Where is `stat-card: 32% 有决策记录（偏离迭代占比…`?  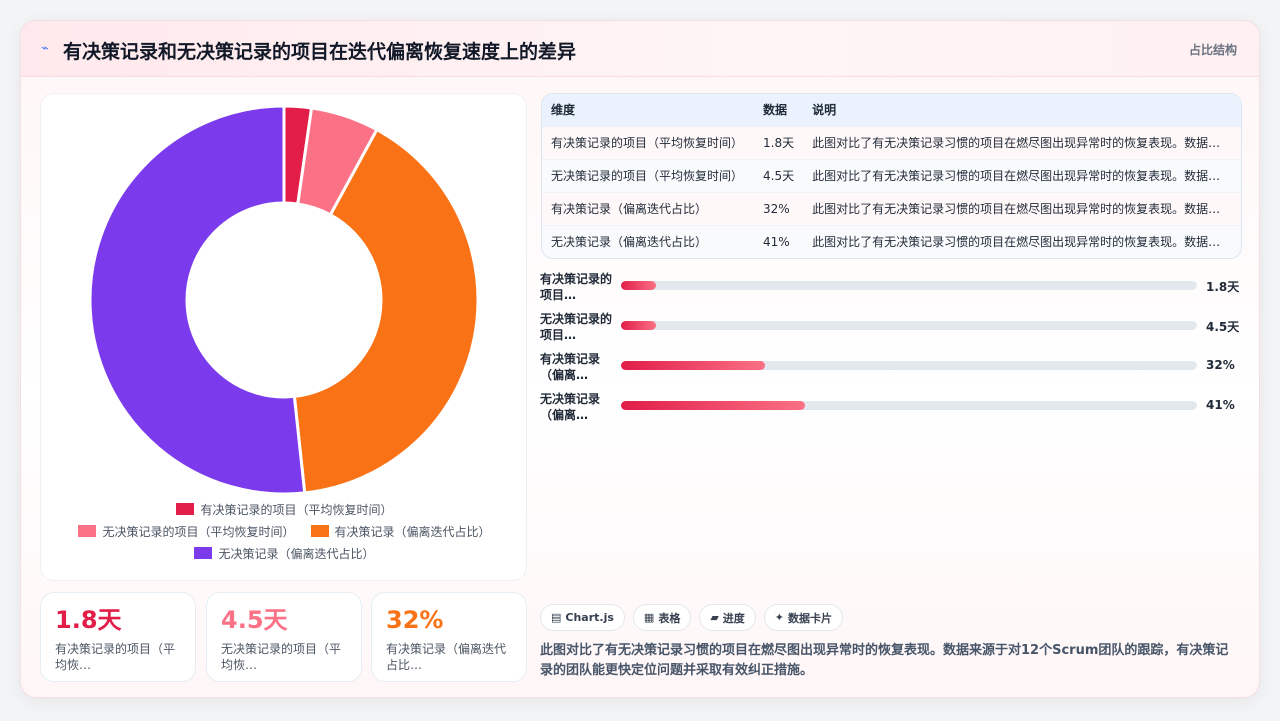 stat-card: 32% 有决策记录（偏离迭代占比… is located at coordinates (449, 637).